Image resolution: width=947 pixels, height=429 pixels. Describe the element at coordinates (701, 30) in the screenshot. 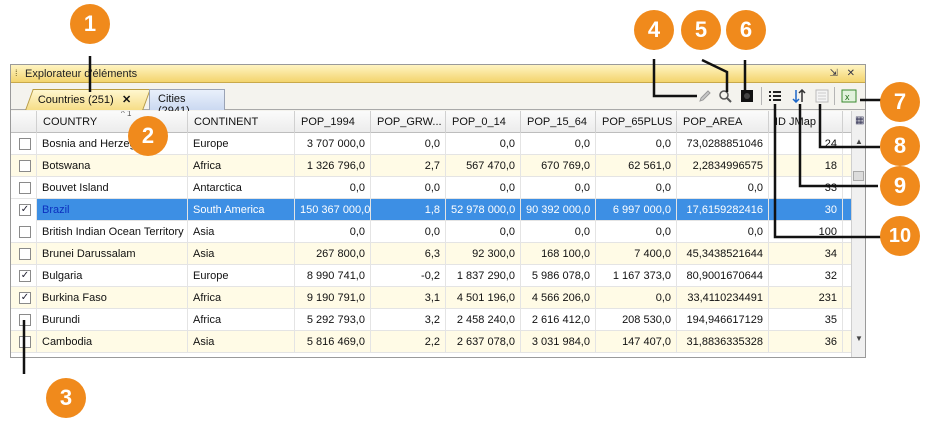

I see `callout-5: 5` at that location.